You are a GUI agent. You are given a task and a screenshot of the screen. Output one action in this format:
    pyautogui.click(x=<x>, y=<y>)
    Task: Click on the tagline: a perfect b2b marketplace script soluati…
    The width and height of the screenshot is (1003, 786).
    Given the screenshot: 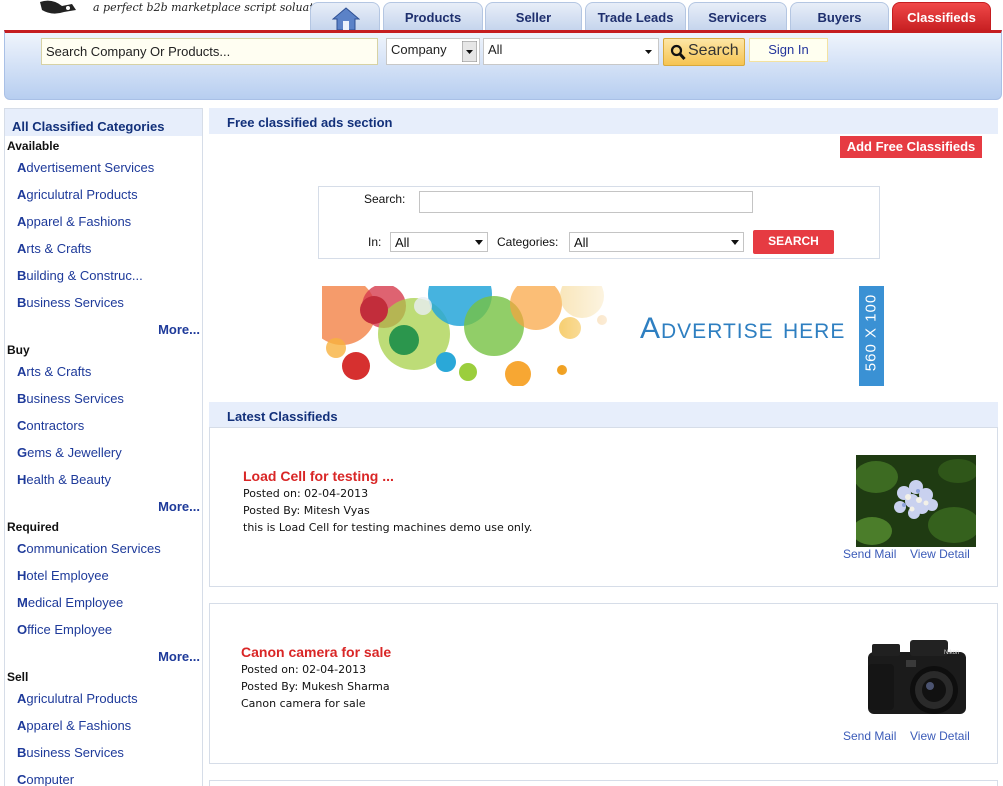 What is the action you would take?
    pyautogui.click(x=212, y=7)
    